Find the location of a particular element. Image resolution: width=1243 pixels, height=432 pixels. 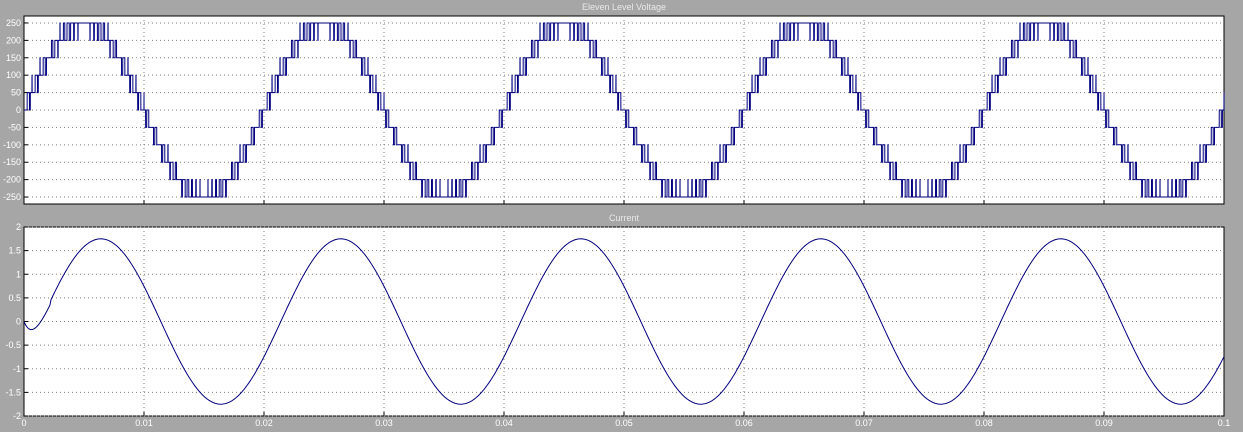

x-tick-label: 0.06 is located at coordinates (744, 423).